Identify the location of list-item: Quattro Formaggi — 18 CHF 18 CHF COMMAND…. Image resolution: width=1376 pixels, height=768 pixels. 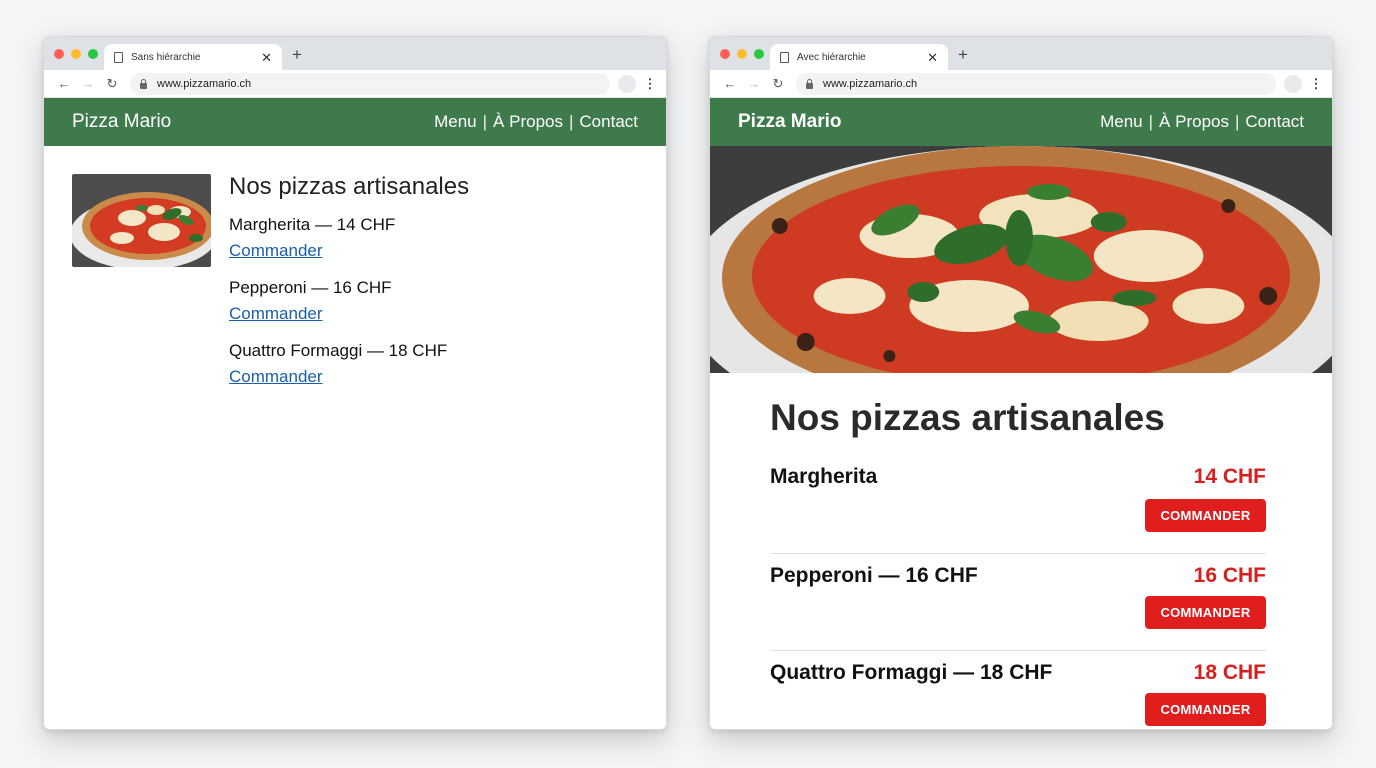
(1018, 690).